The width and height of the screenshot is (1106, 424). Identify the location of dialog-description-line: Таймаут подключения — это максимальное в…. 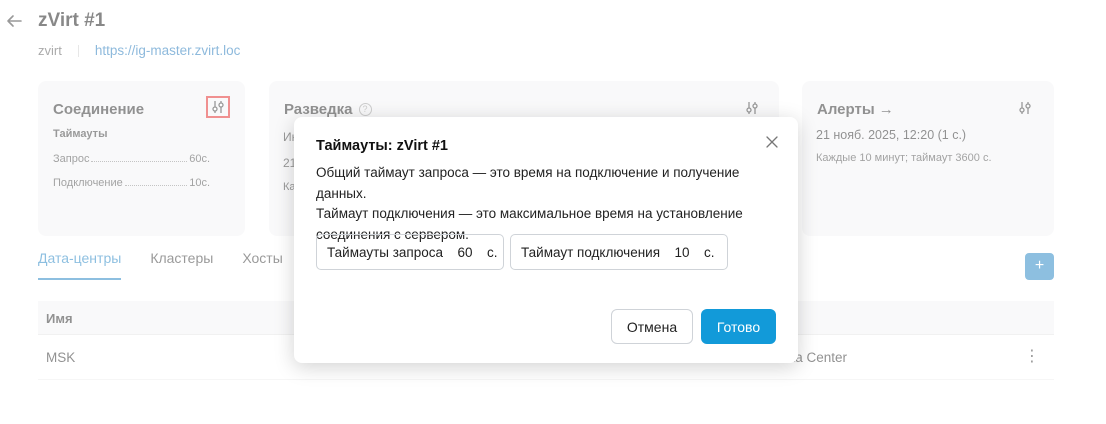
(529, 213).